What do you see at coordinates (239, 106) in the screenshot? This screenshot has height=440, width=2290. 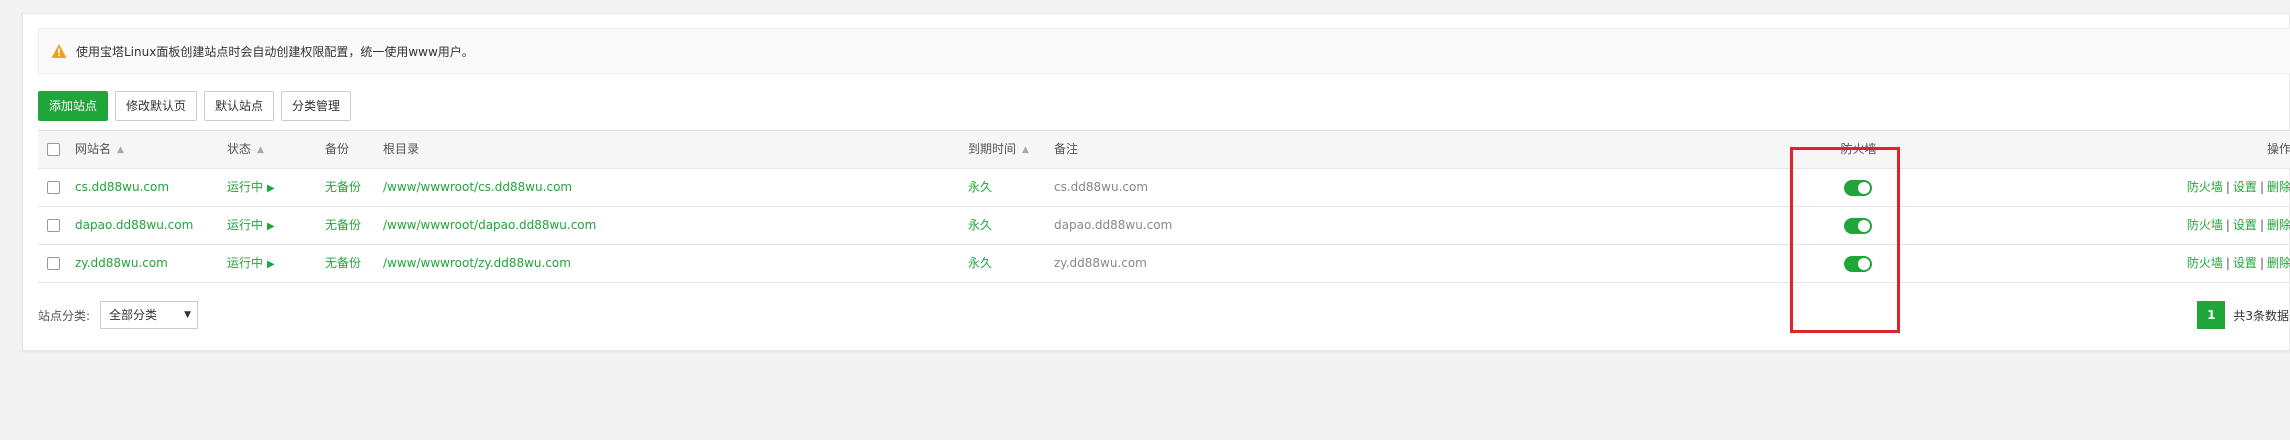 I see `default-site-button: 默认站点` at bounding box center [239, 106].